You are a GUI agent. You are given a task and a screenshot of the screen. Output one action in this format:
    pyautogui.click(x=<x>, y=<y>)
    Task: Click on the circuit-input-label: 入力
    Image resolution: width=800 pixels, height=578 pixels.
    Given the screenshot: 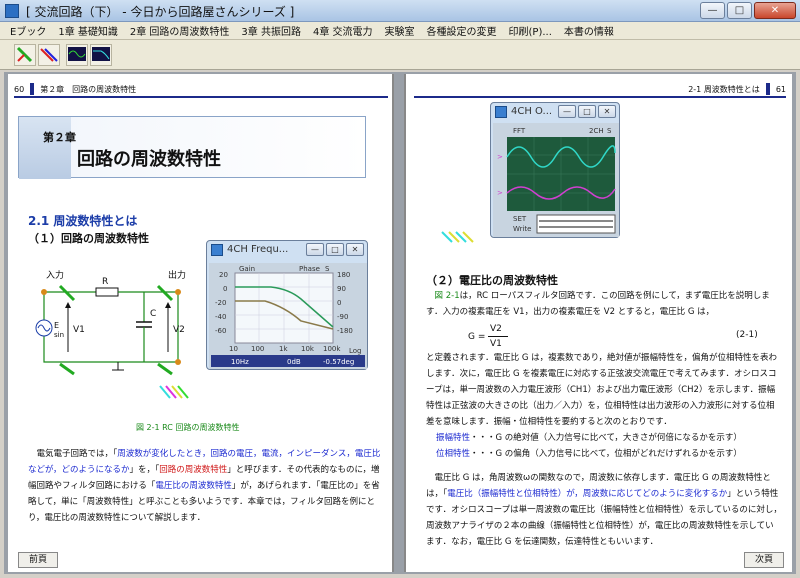 What is the action you would take?
    pyautogui.click(x=55, y=275)
    